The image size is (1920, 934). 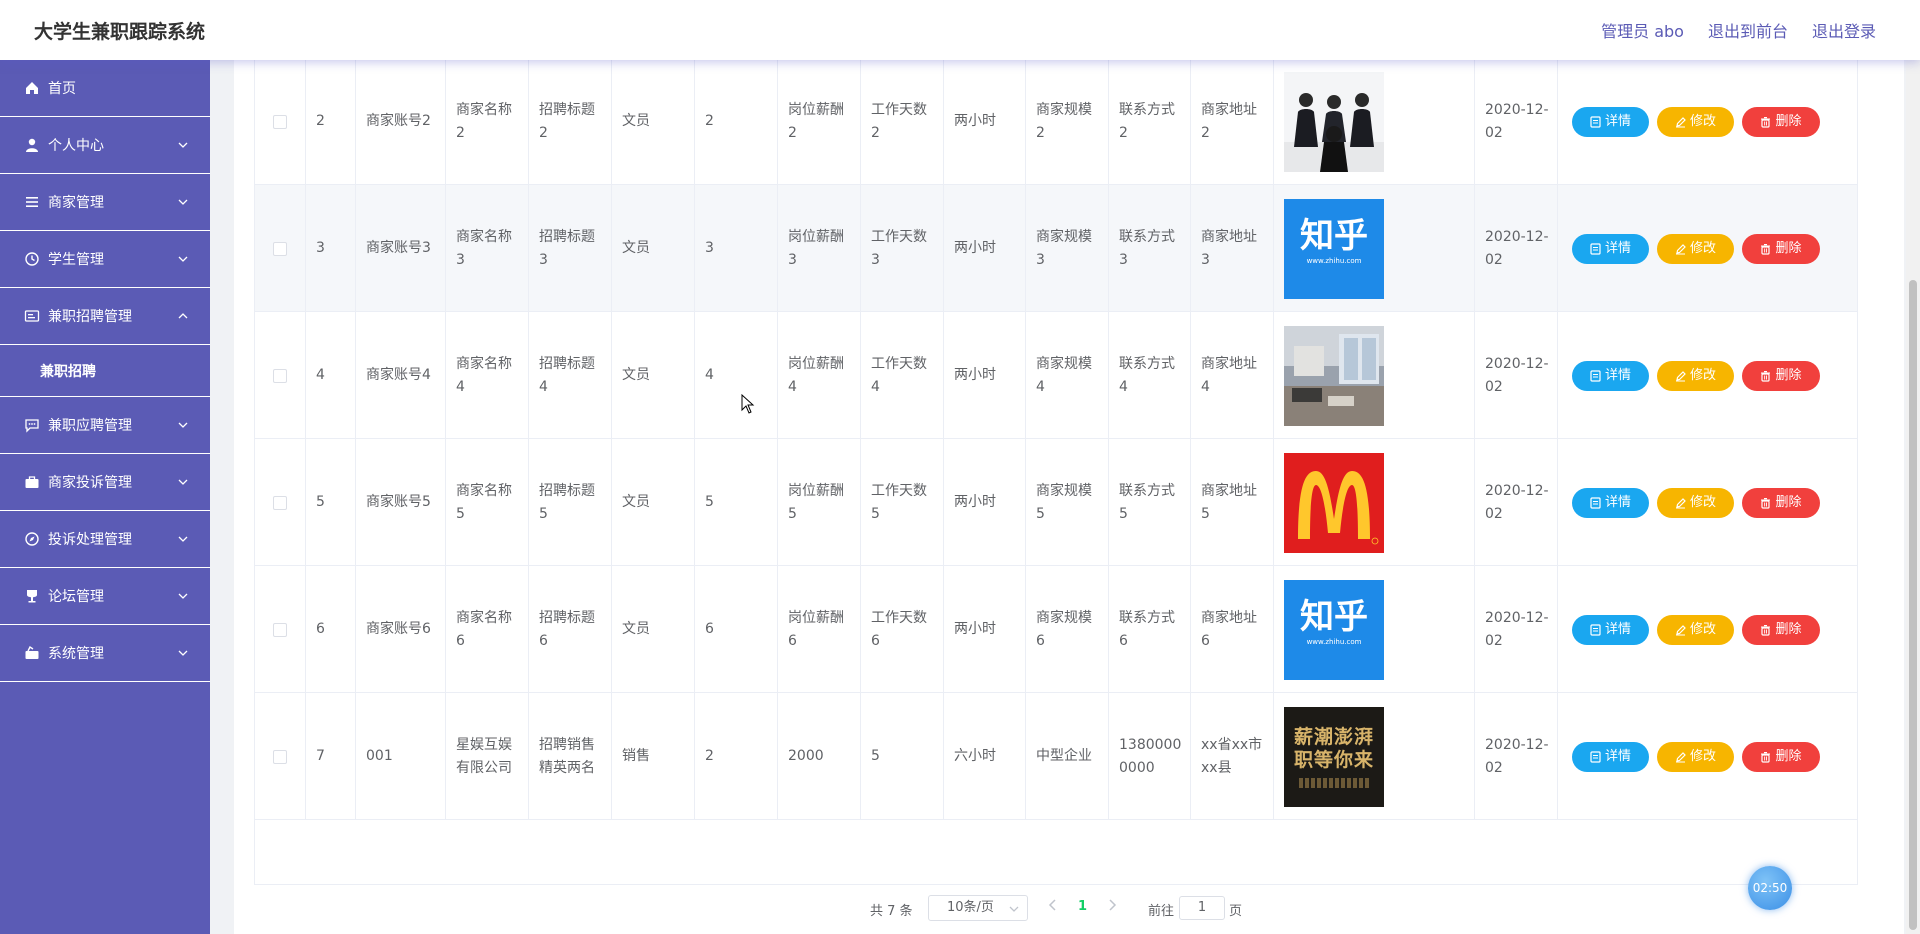 I want to click on cell-name: 商家名称 4, so click(x=487, y=375).